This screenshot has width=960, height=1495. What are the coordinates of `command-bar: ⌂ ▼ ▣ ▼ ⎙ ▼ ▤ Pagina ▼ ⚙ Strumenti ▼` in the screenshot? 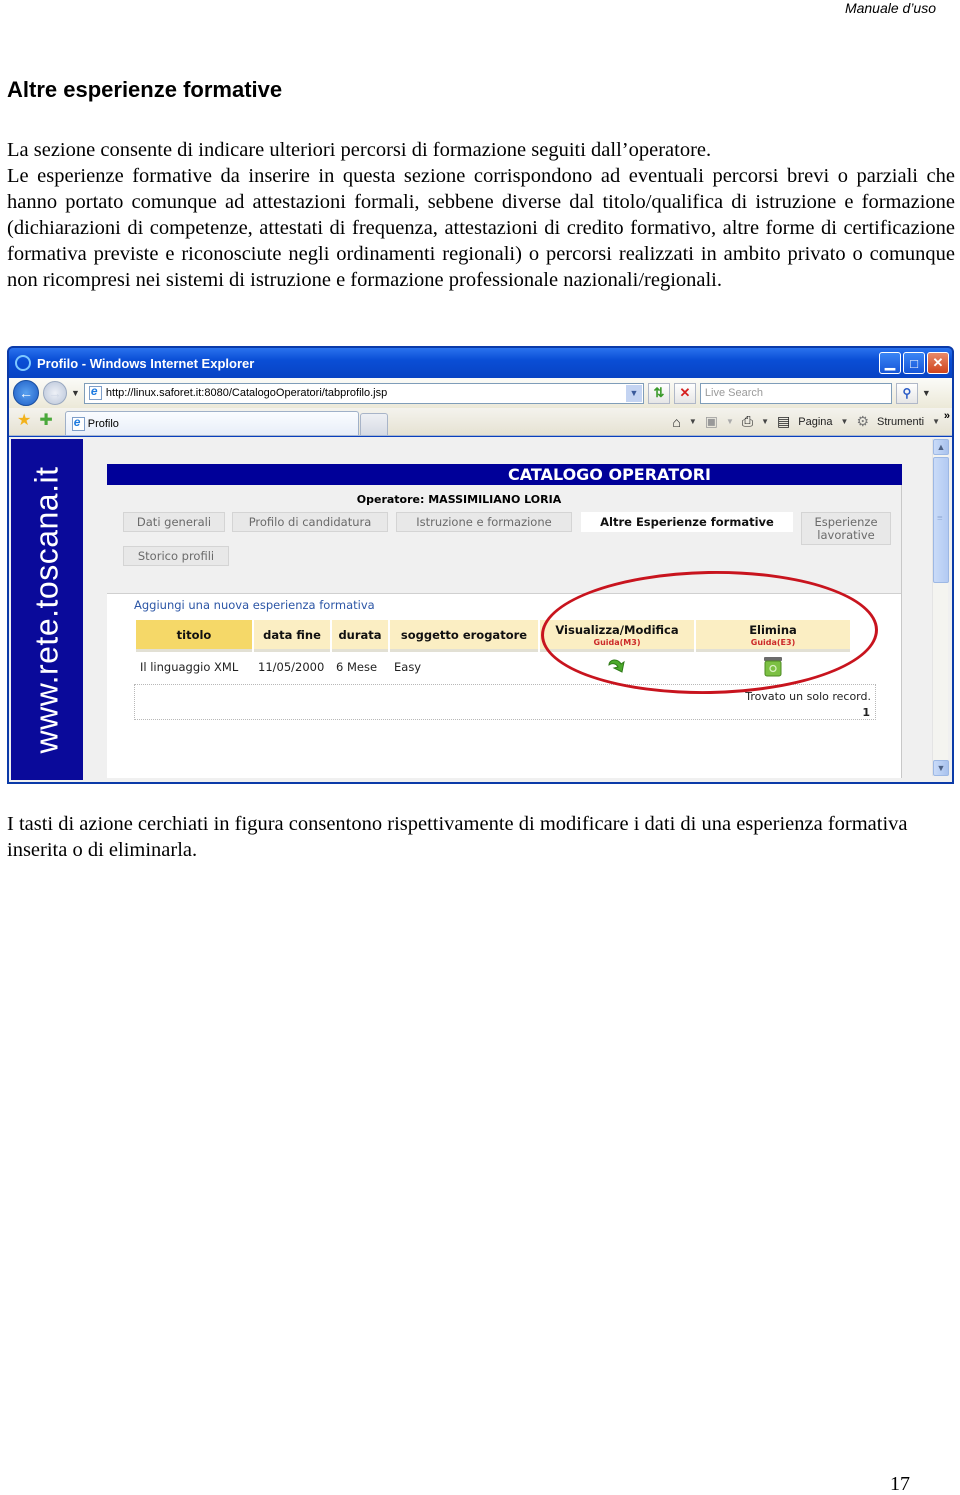 It's located at (806, 421).